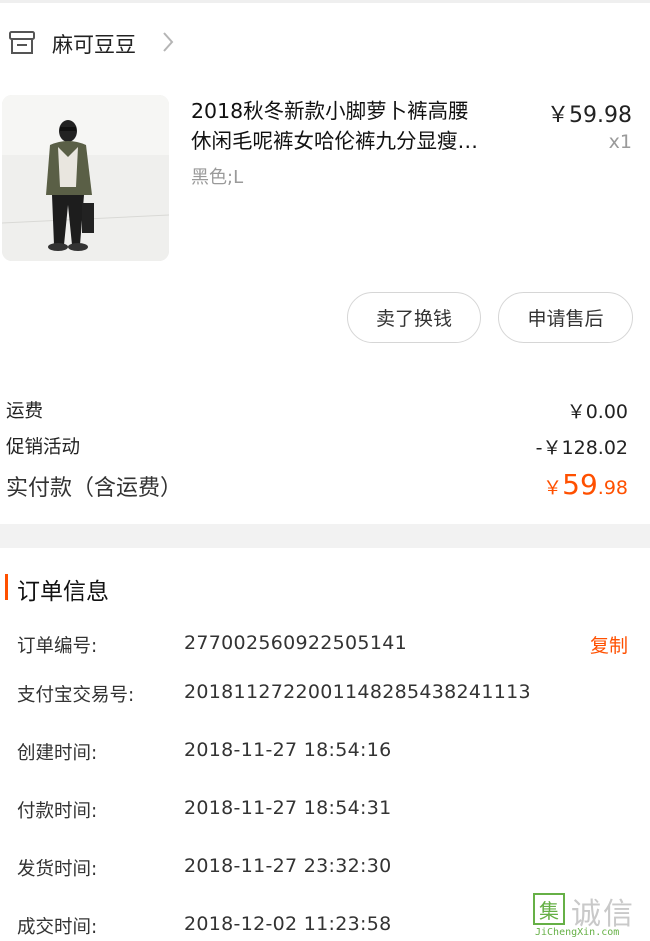 Image resolution: width=650 pixels, height=941 pixels. What do you see at coordinates (325, 536) in the screenshot?
I see `section-separator` at bounding box center [325, 536].